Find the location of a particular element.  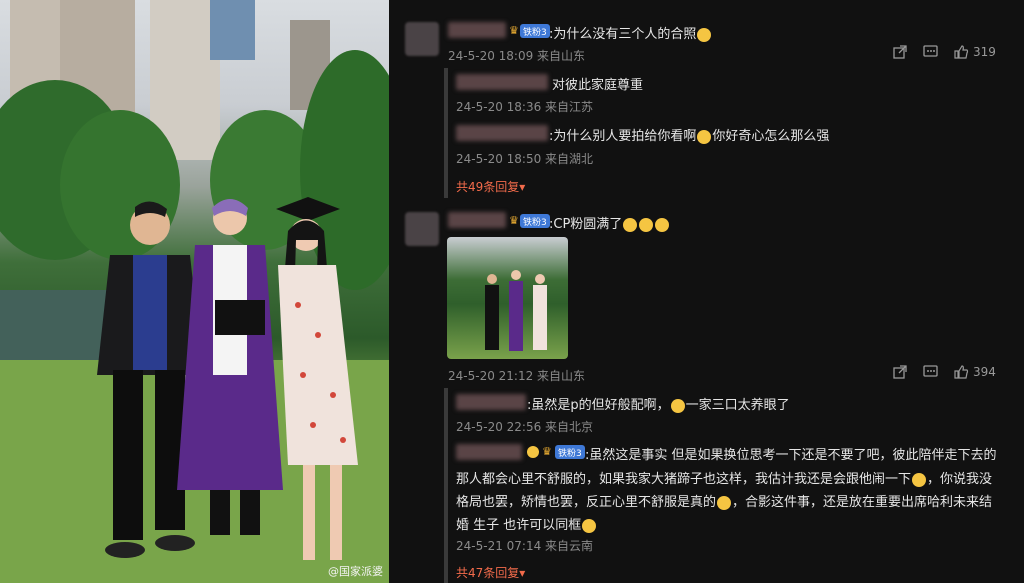

attached-image-people is located at coordinates (516, 310).